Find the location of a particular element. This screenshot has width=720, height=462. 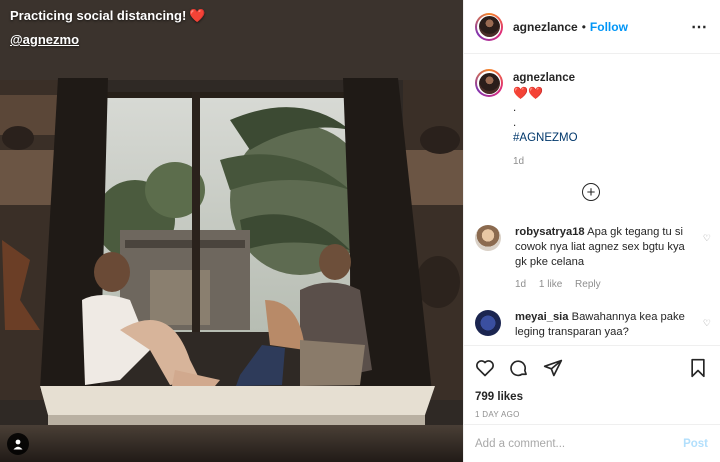

photo-caption-text: Practicing social distancing! is located at coordinates (98, 15).